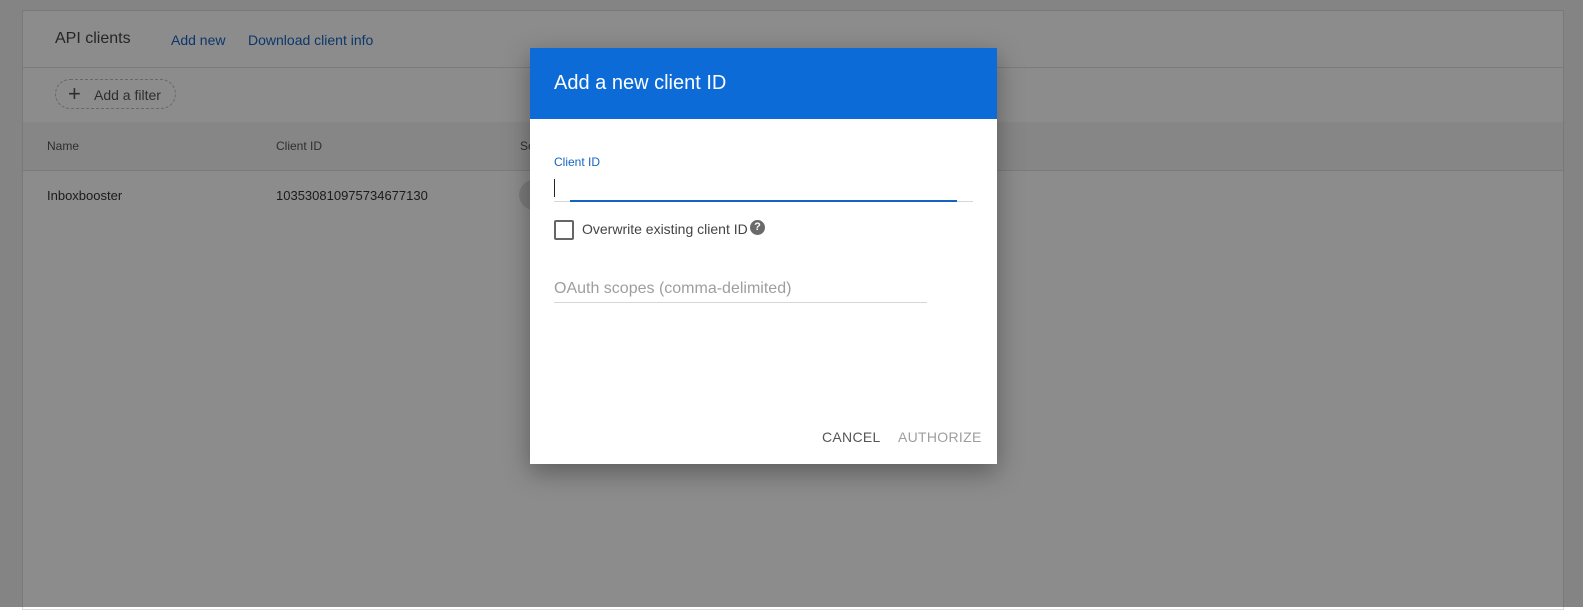 The height and width of the screenshot is (610, 1583). What do you see at coordinates (564, 230) in the screenshot?
I see `overwrite-checkbox` at bounding box center [564, 230].